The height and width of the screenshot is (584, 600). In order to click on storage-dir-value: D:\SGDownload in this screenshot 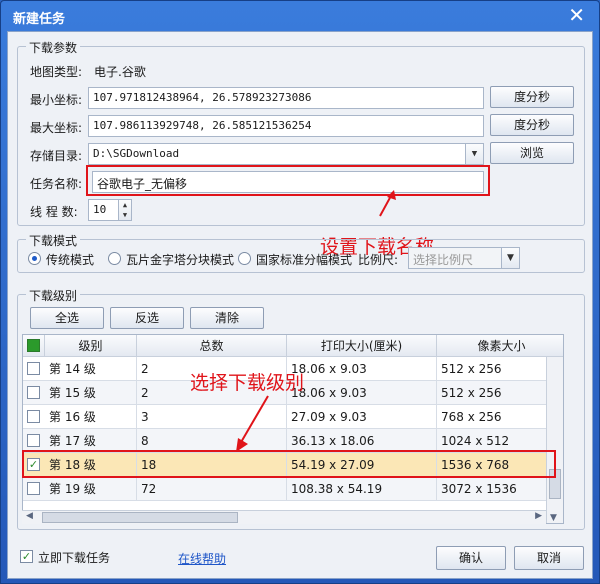, I will do `click(136, 153)`.